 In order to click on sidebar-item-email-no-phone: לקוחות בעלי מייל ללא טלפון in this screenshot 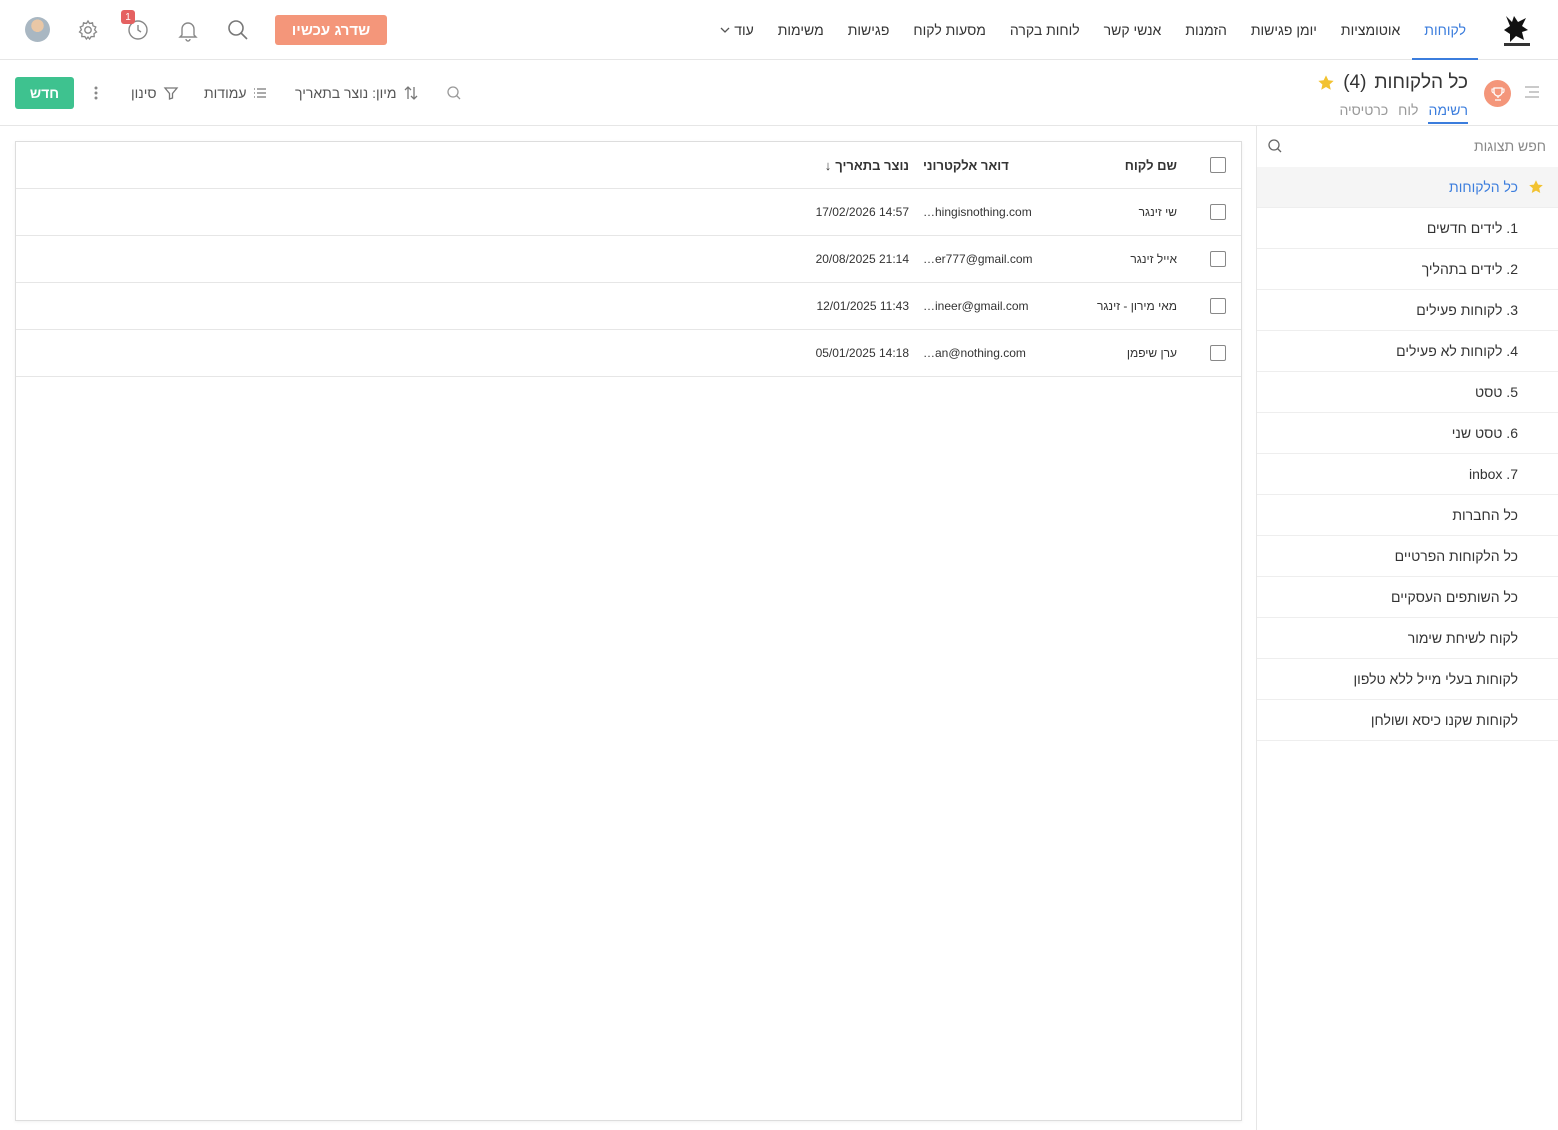, I will do `click(1407, 679)`.